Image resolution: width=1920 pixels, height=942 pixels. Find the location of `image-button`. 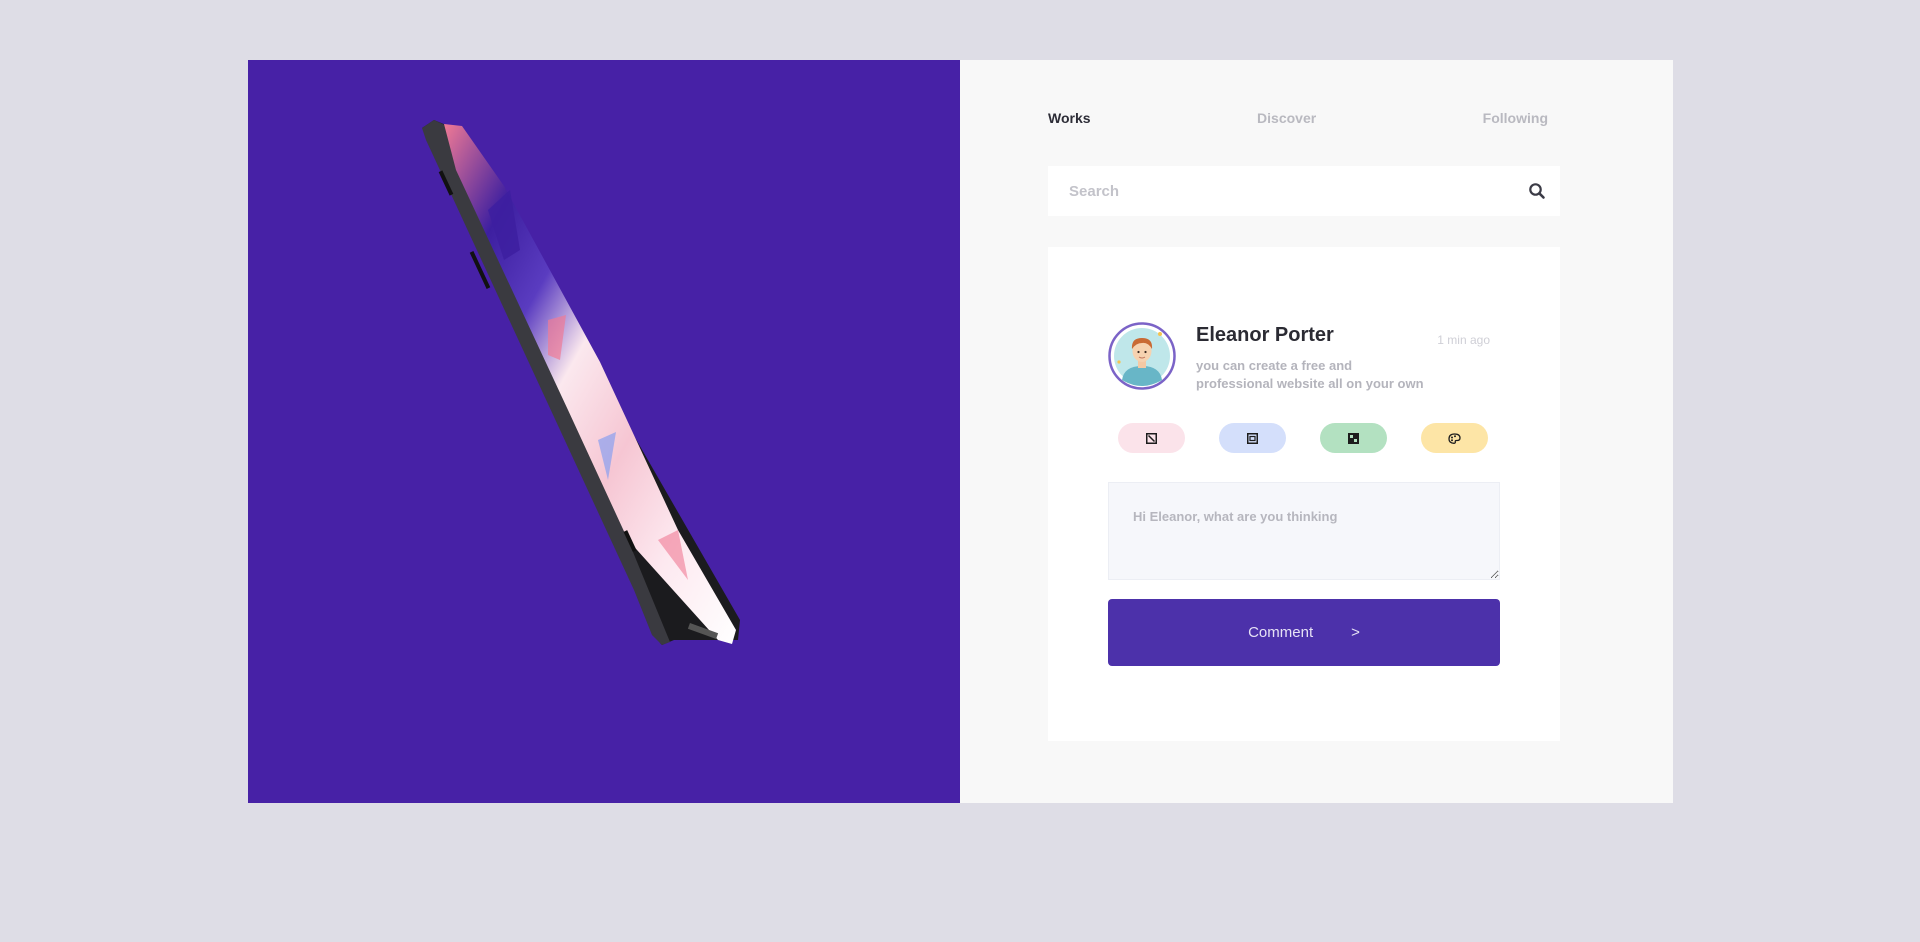

image-button is located at coordinates (1151, 438).